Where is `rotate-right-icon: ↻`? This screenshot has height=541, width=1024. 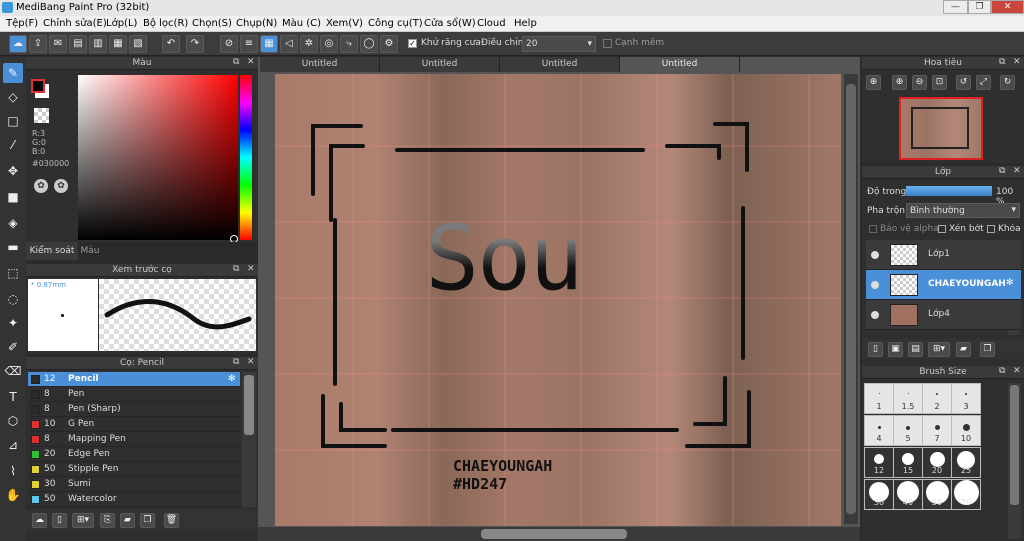 rotate-right-icon: ↻ is located at coordinates (1007, 82).